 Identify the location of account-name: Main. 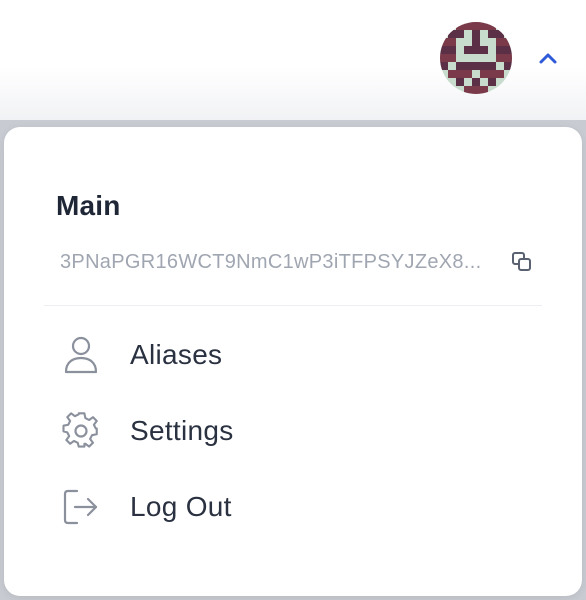
(88, 205).